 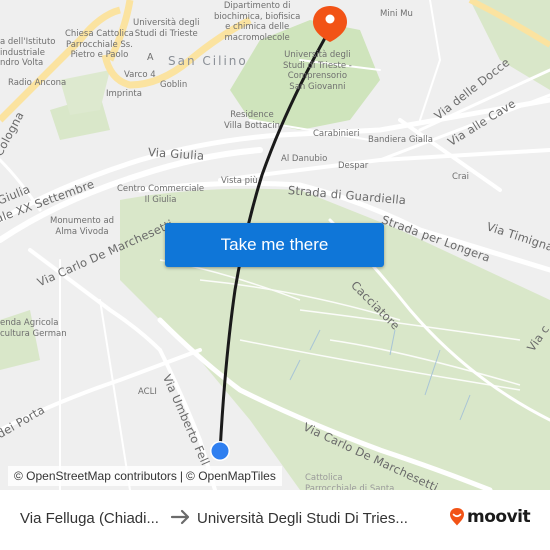 I want to click on poi-monumento: Monumento ad Alma Vivoda, so click(x=82, y=226).